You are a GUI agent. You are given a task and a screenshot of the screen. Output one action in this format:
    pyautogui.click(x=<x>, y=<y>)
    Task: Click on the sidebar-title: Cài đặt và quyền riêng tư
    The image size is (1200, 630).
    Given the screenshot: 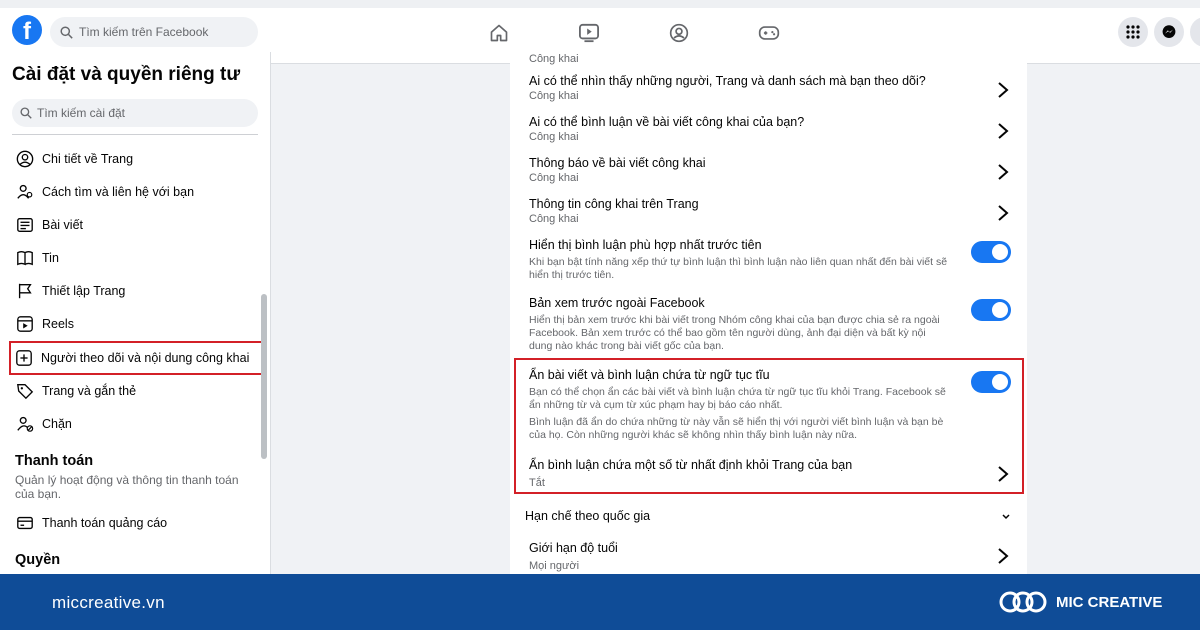 What is the action you would take?
    pyautogui.click(x=126, y=74)
    